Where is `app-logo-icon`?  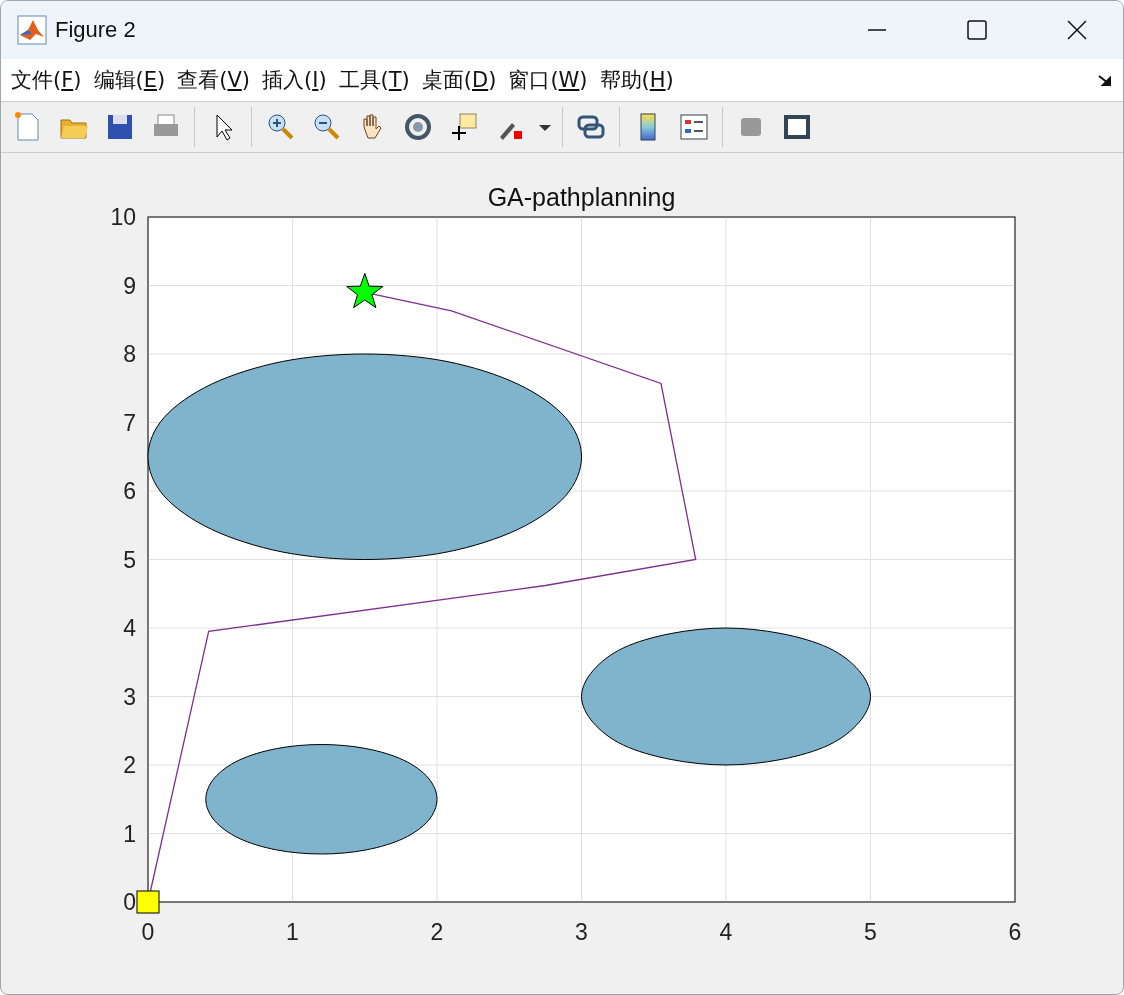 app-logo-icon is located at coordinates (32, 30).